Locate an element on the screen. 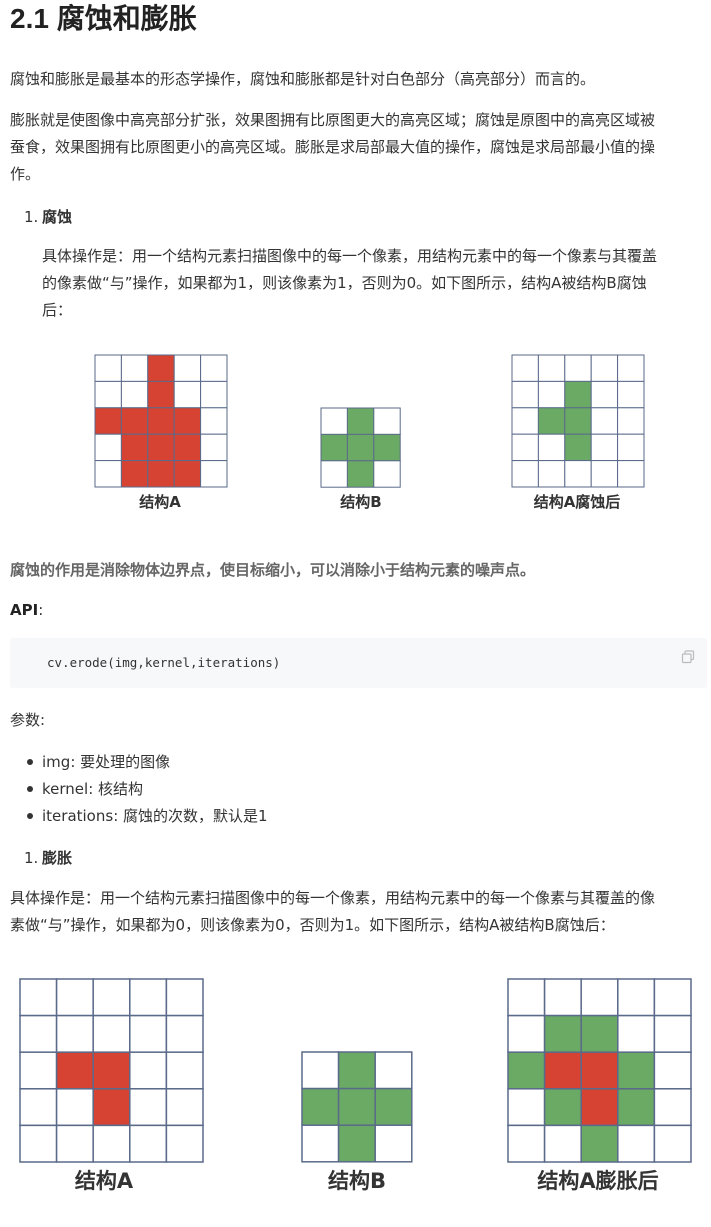 The height and width of the screenshot is (1227, 711). erode-caption-a: 结构A is located at coordinates (160, 502).